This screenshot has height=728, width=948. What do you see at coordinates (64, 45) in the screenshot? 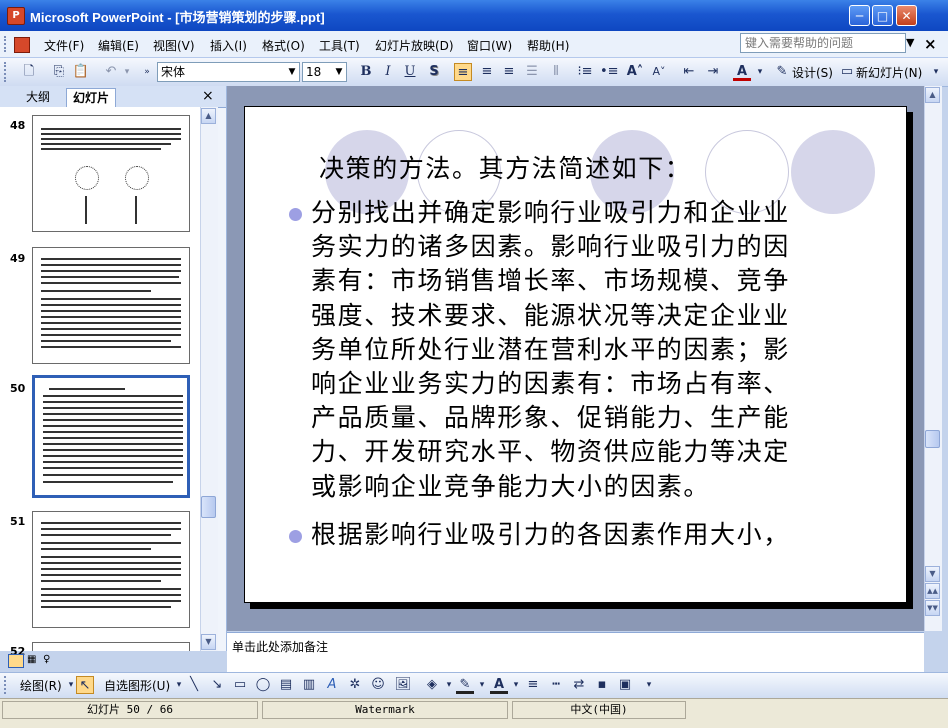
I see `menu-file: 文件(F)` at bounding box center [64, 45].